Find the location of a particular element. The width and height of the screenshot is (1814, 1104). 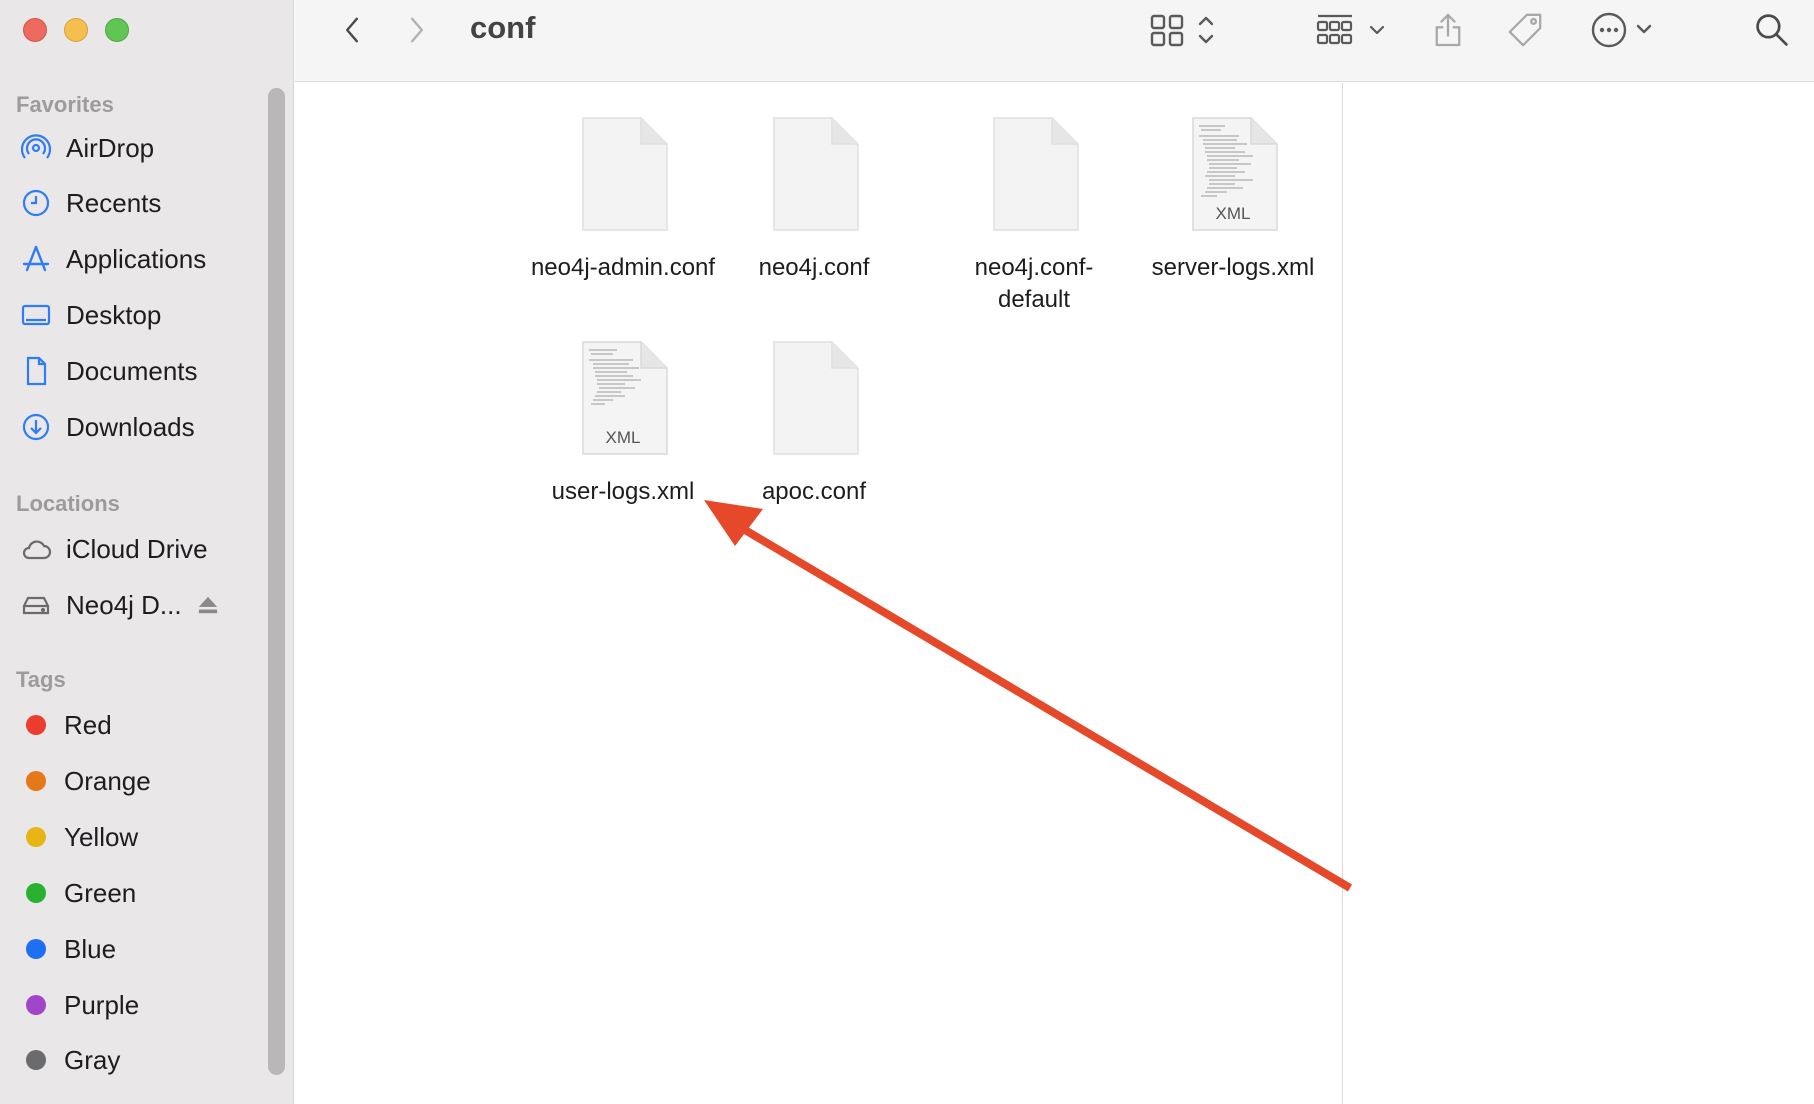

cloud-icon is located at coordinates (36, 549).